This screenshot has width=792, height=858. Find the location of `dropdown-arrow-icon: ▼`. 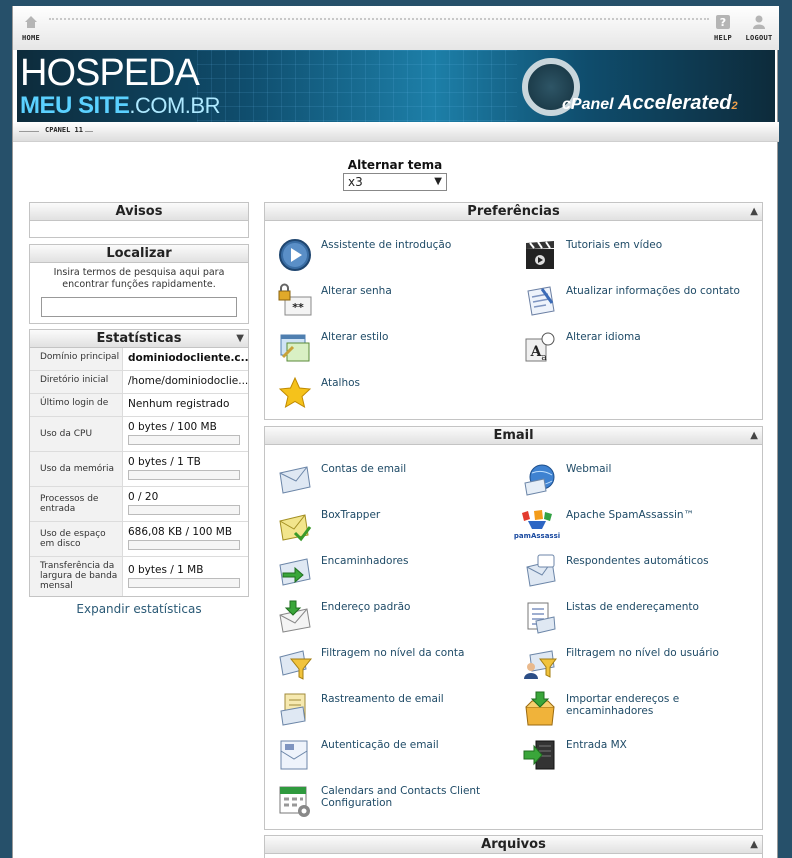

dropdown-arrow-icon: ▼ is located at coordinates (438, 181).